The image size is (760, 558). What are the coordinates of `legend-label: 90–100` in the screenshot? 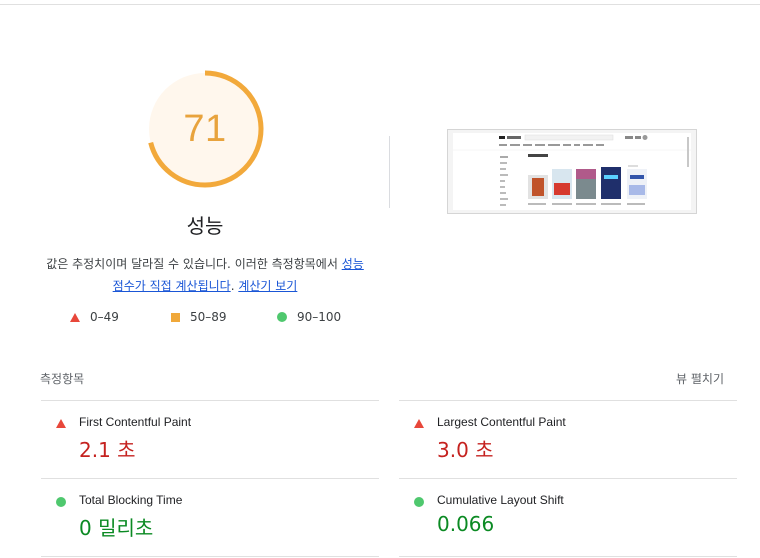 It's located at (319, 317).